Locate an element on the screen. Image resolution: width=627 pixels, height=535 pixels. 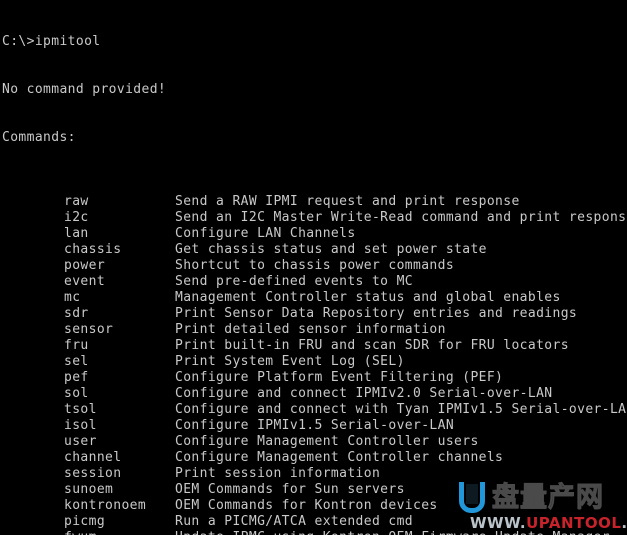
command-name: sdr is located at coordinates (76, 313).